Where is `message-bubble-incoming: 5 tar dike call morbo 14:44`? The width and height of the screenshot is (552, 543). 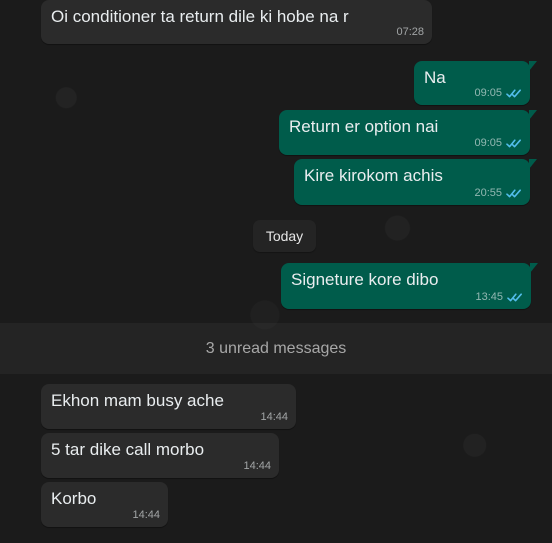
message-bubble-incoming: 5 tar dike call morbo 14:44 is located at coordinates (160, 455).